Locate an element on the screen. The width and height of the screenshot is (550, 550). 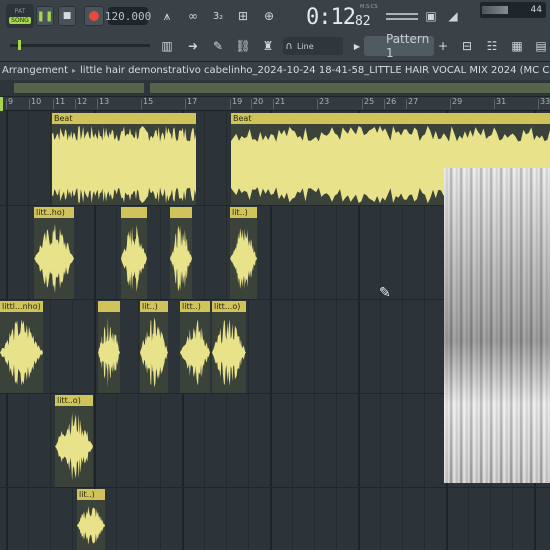
record-icon is located at coordinates (94, 16).